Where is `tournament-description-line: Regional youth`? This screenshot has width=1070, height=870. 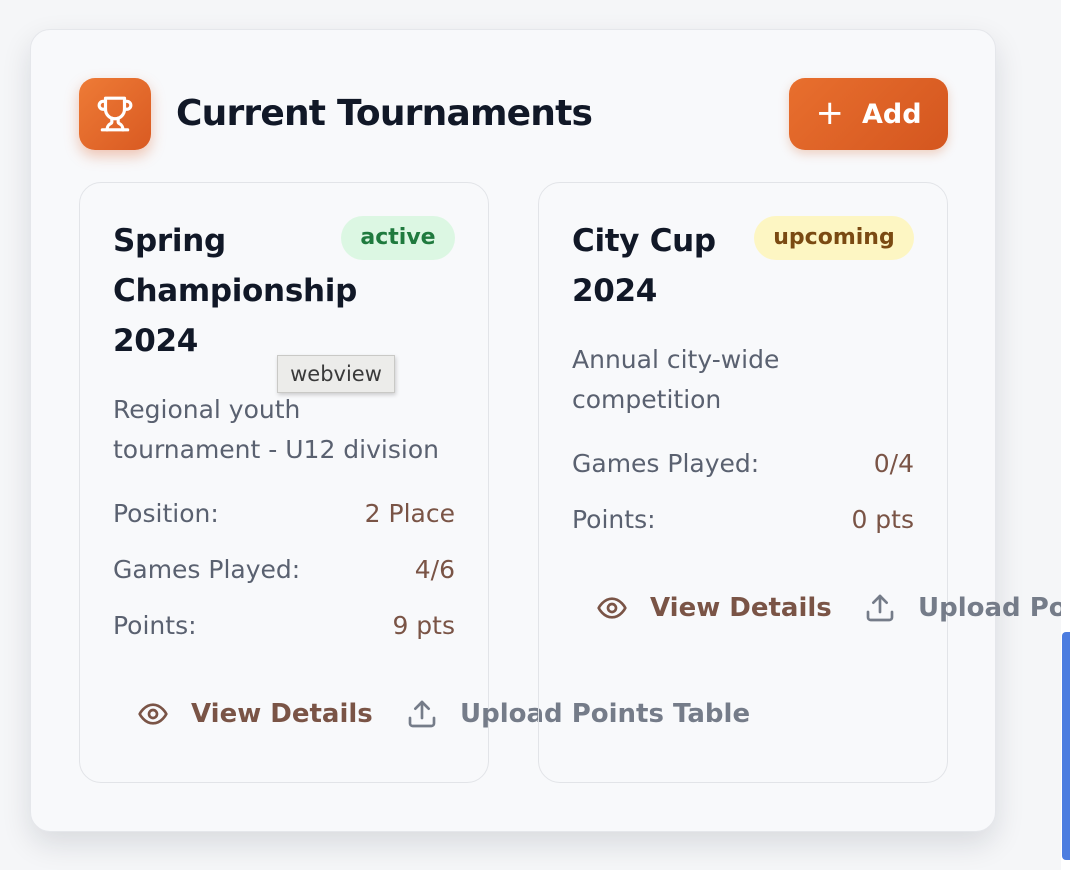
tournament-description-line: Regional youth is located at coordinates (207, 409).